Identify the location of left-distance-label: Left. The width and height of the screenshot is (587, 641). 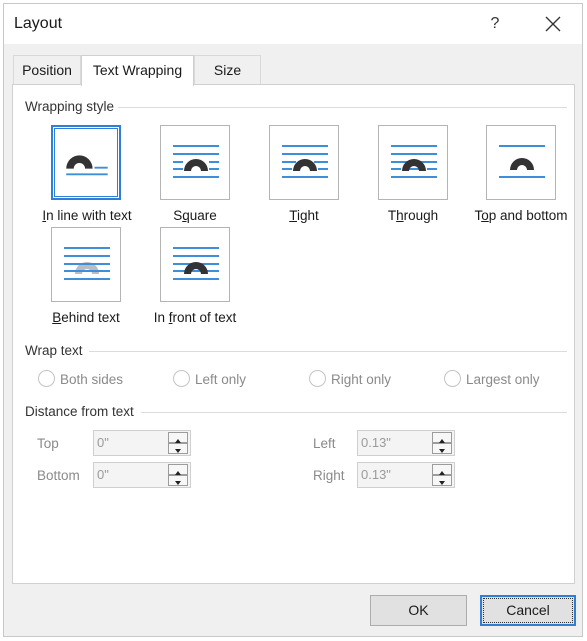
(324, 443).